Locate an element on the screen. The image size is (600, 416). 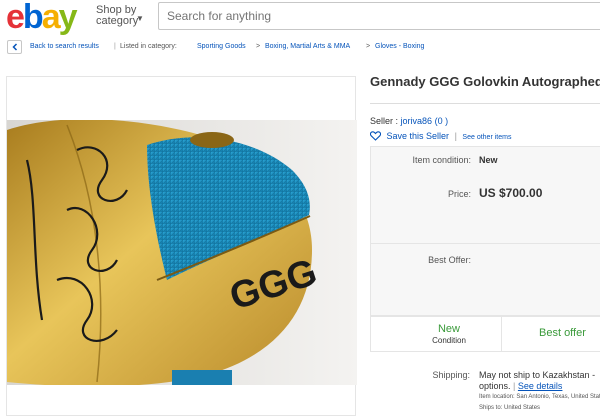
header: ebay Shop by category ▼ is located at coordinates (300, 17).